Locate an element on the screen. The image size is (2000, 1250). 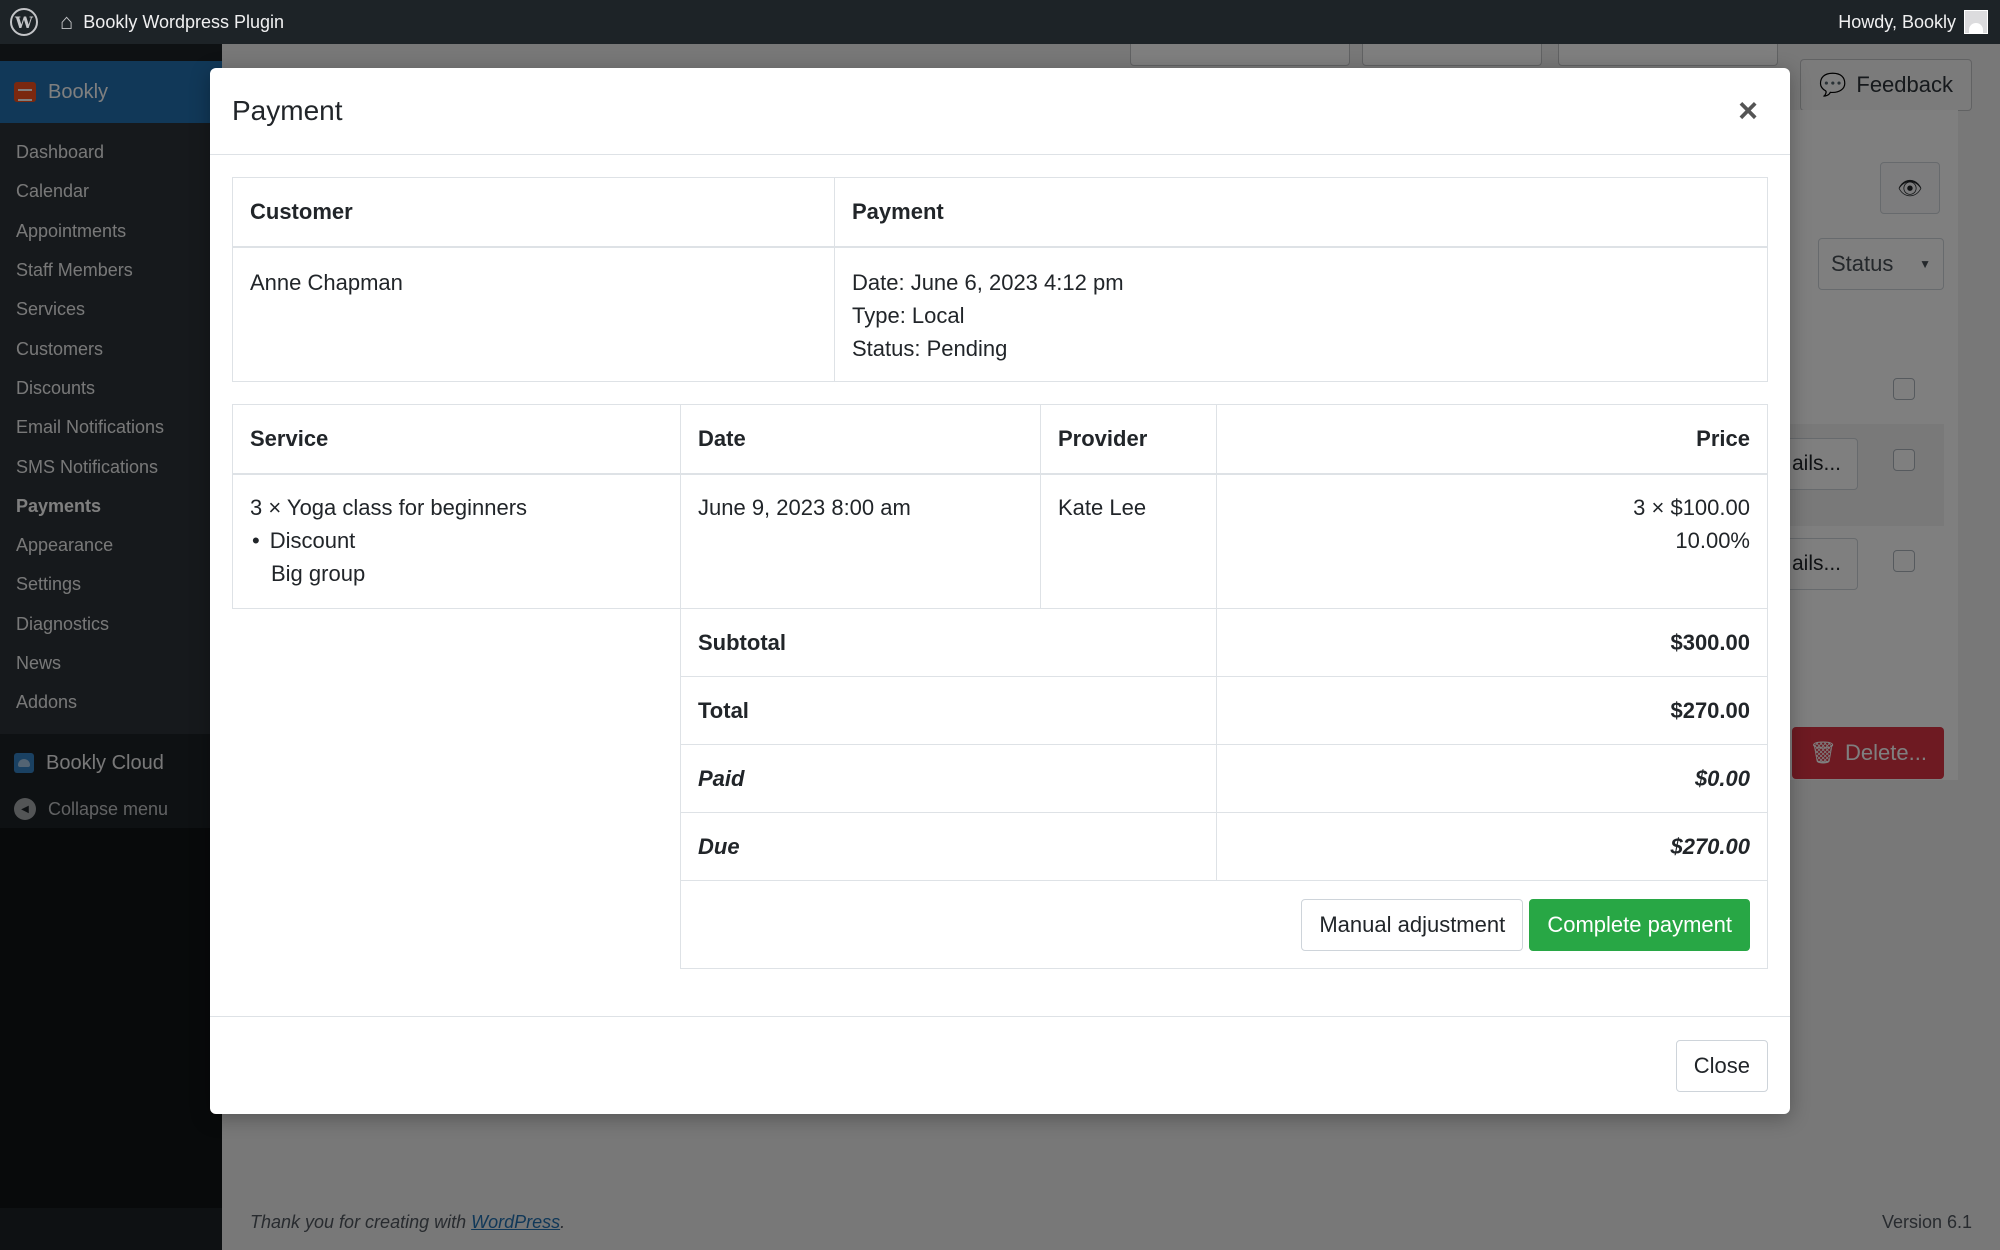
greeting-text: Howdy, Bookly is located at coordinates (1897, 21).